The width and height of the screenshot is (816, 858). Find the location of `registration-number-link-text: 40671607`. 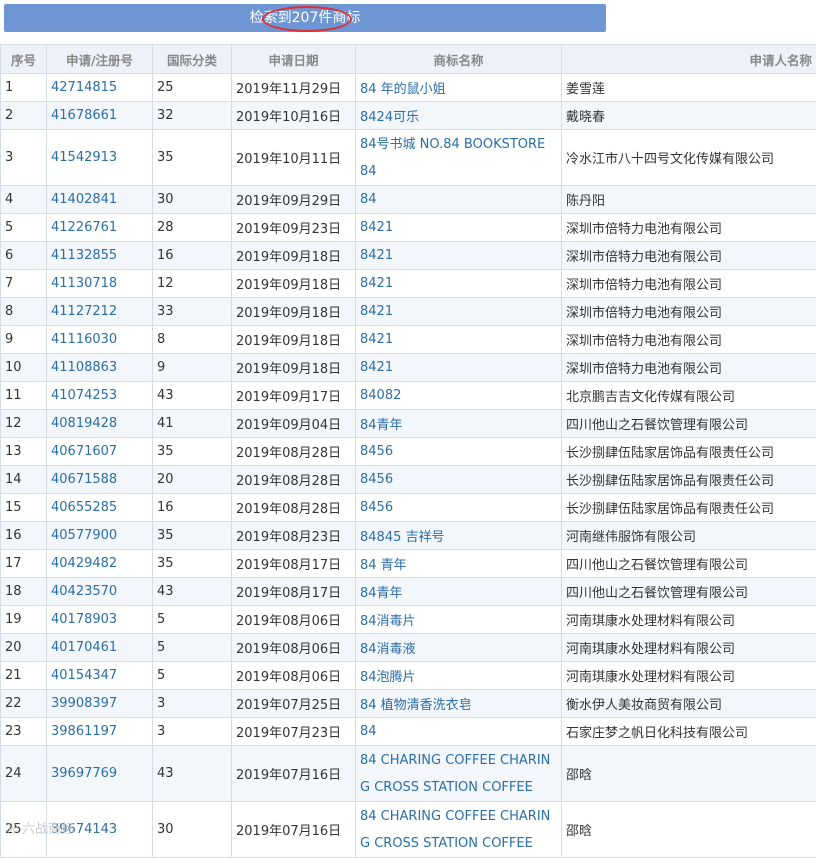

registration-number-link-text: 40671607 is located at coordinates (84, 451).